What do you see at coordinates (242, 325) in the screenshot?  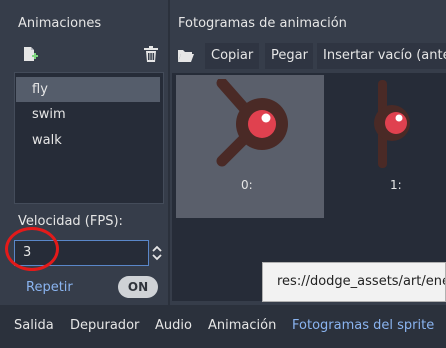 I see `tab-animation: Animación` at bounding box center [242, 325].